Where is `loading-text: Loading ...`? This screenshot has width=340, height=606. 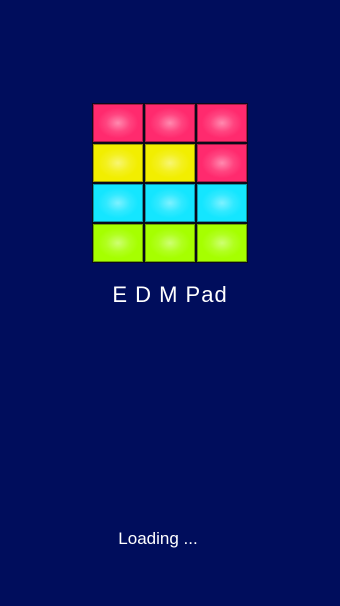
loading-text: Loading ... is located at coordinates (158, 538).